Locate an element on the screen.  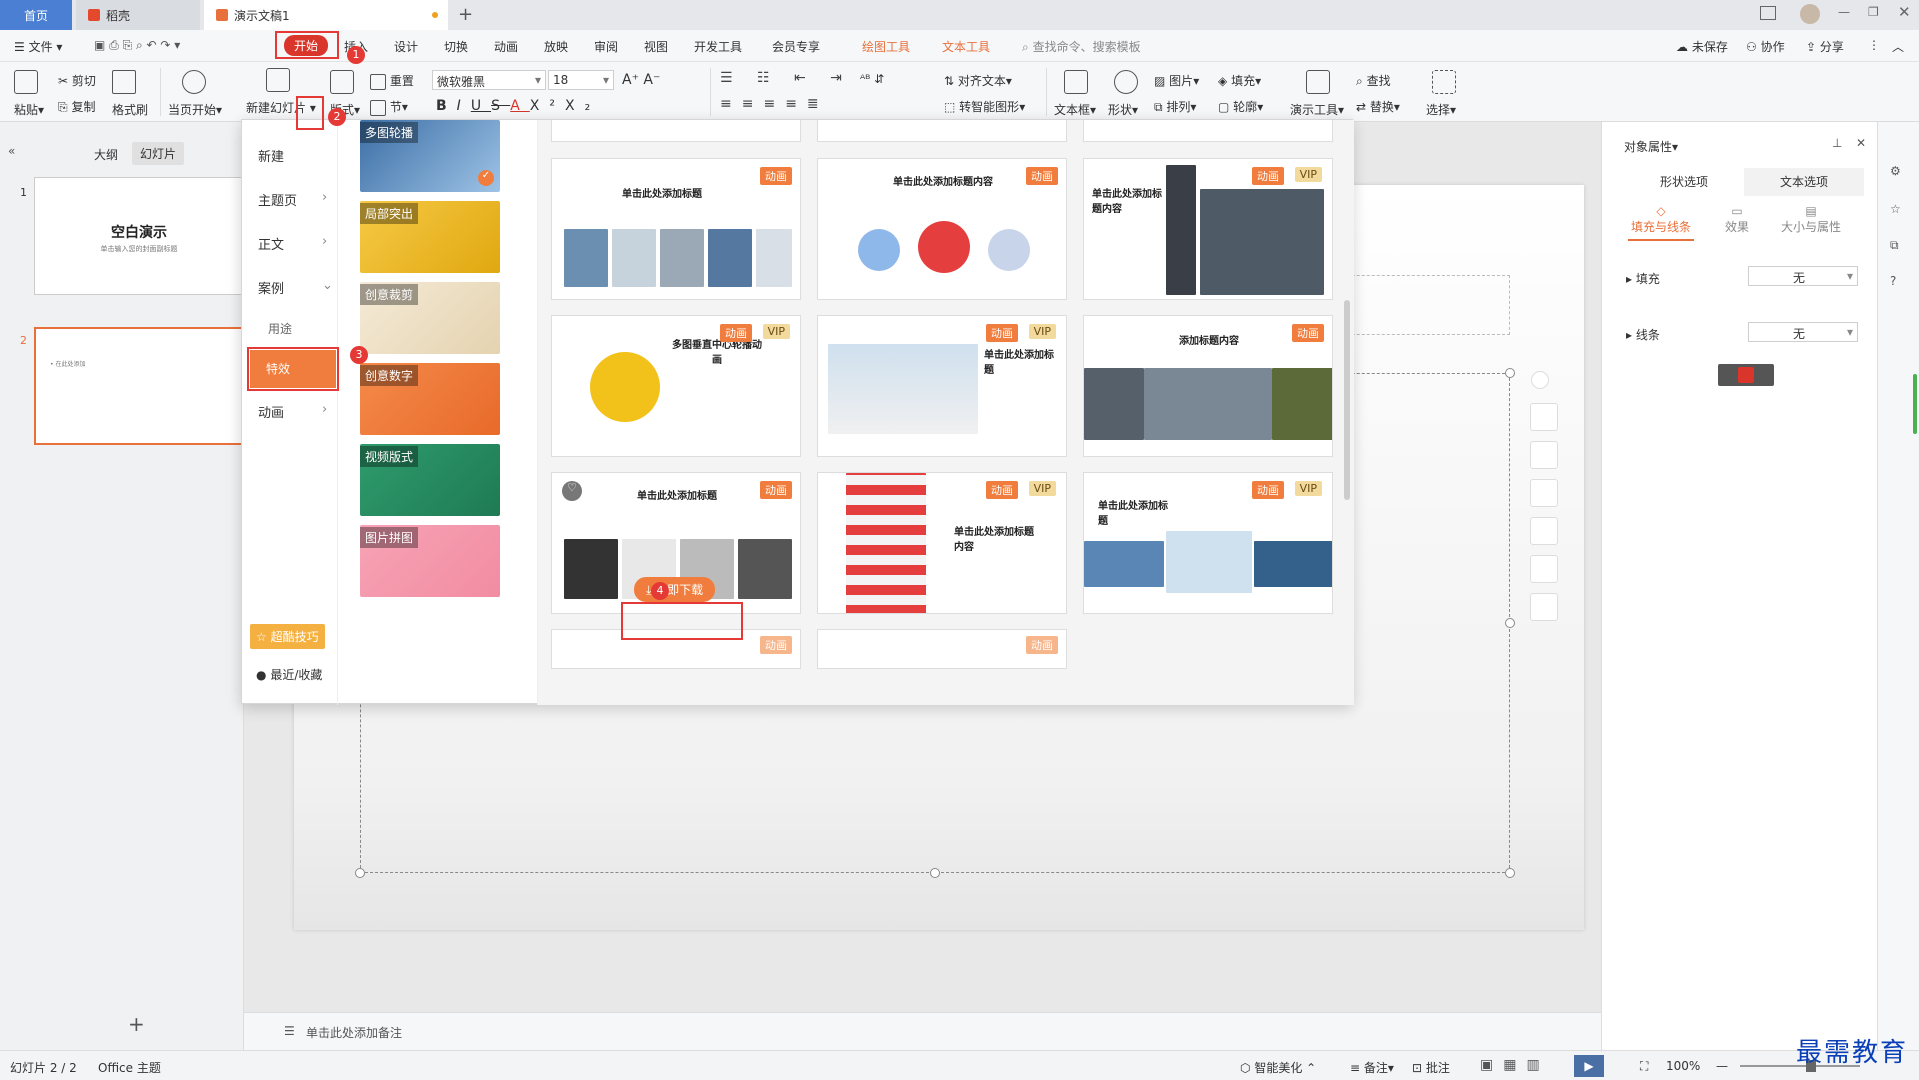
arrange-button: ⧉ 排列▾ is located at coordinates (1175, 106).